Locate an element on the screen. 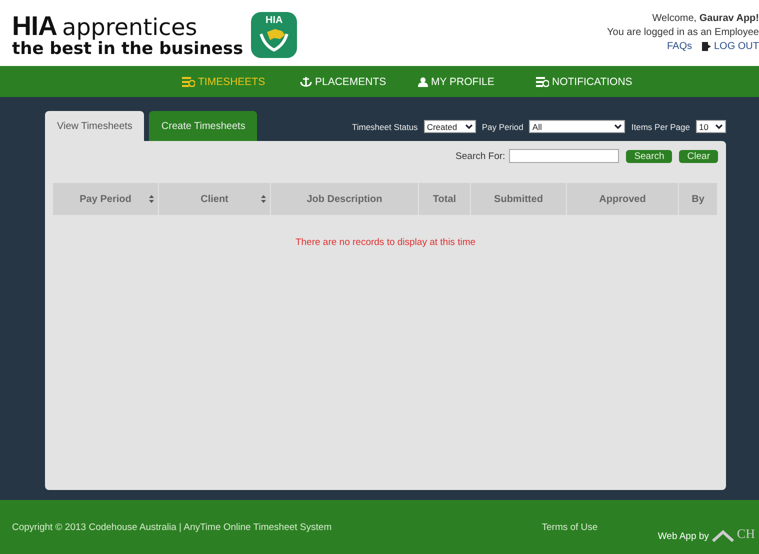 The height and width of the screenshot is (554, 759). nav-item: MY PROFILE is located at coordinates (477, 82).